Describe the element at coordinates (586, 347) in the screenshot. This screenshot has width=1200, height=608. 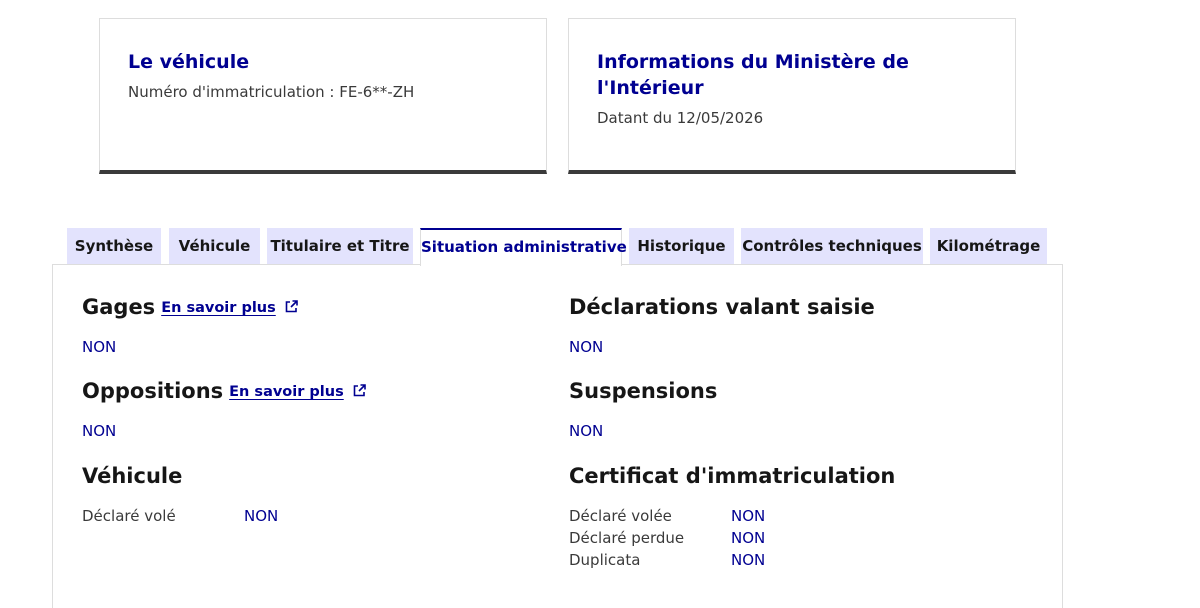
I see `declarations-saisie-value: NON` at that location.